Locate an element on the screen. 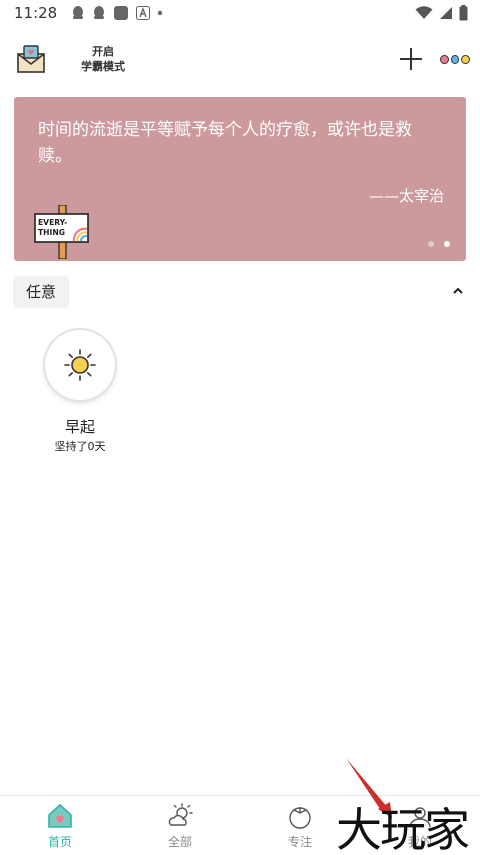  habit-icon-button is located at coordinates (80, 365).